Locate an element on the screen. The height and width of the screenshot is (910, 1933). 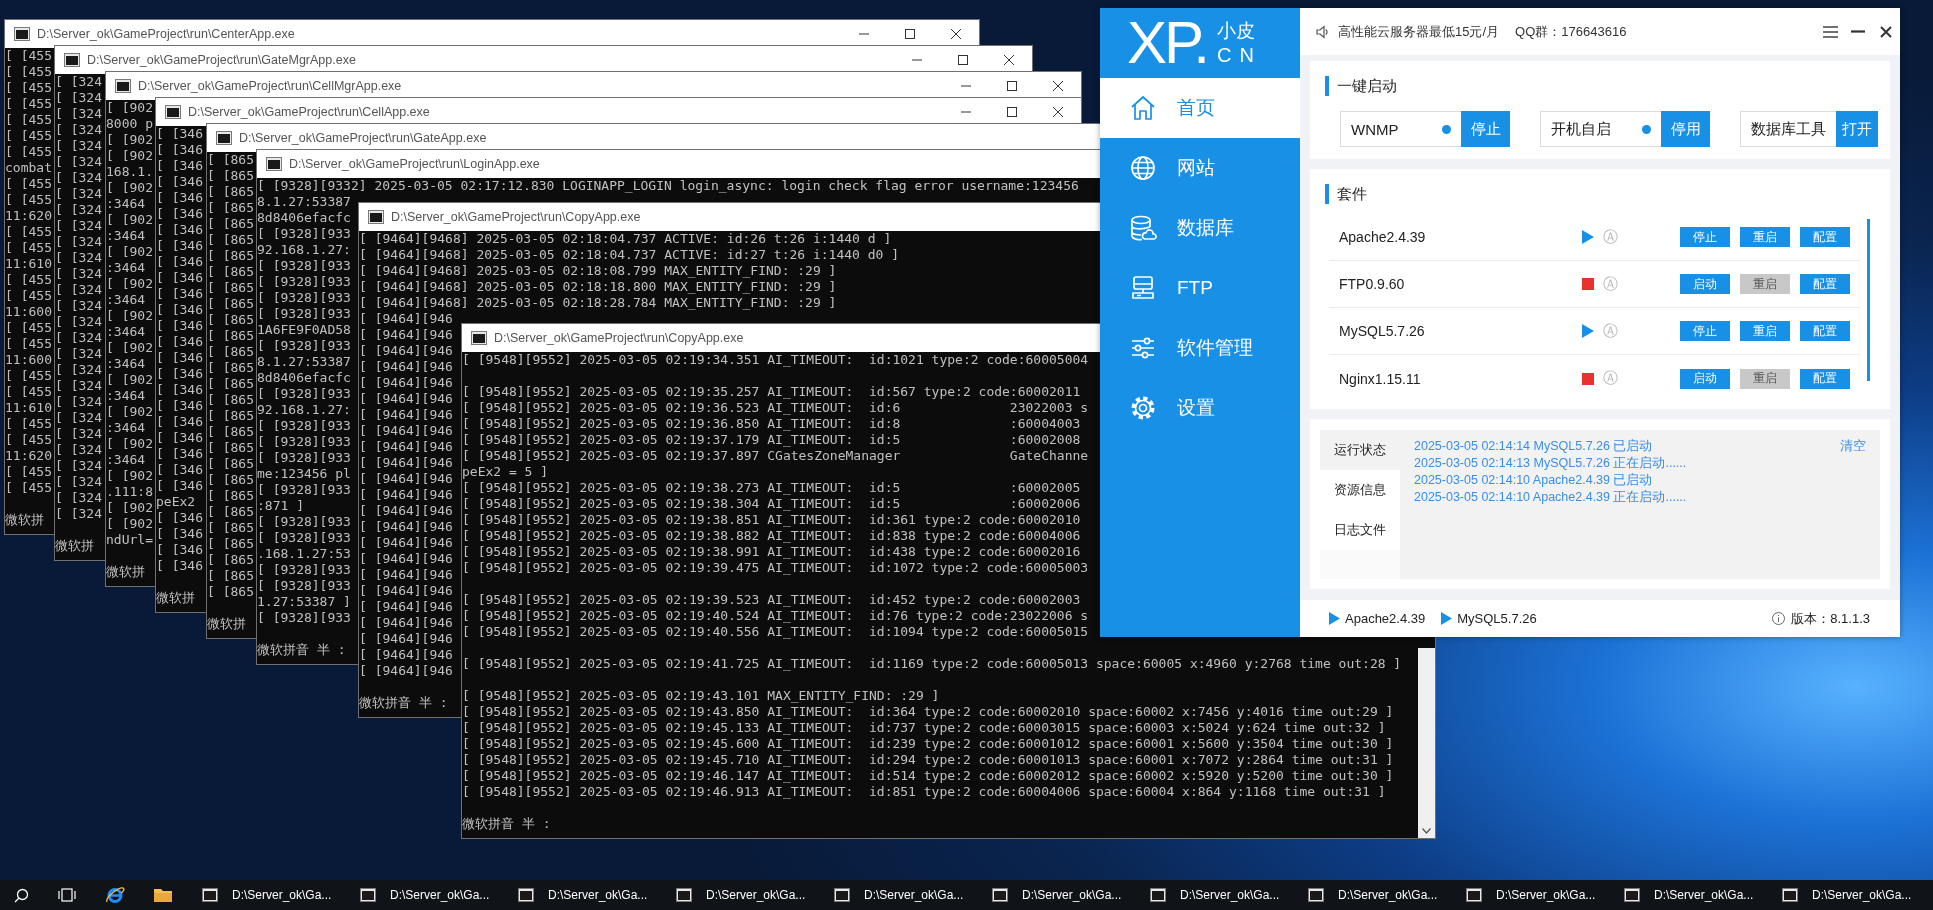
window-title: D:\Server_ok\GameProject\run\GateMgrApp.exe is located at coordinates (221, 60).